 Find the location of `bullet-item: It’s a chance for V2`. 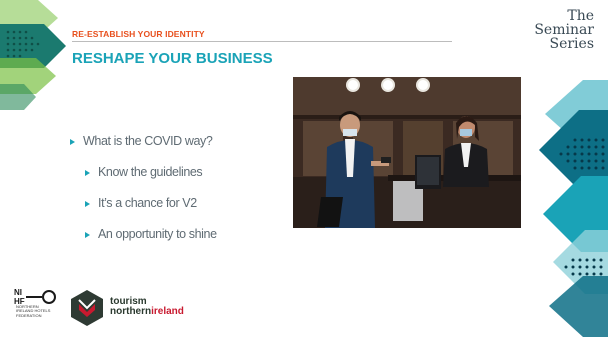

bullet-item: It’s a chance for V2 is located at coordinates (143, 211).